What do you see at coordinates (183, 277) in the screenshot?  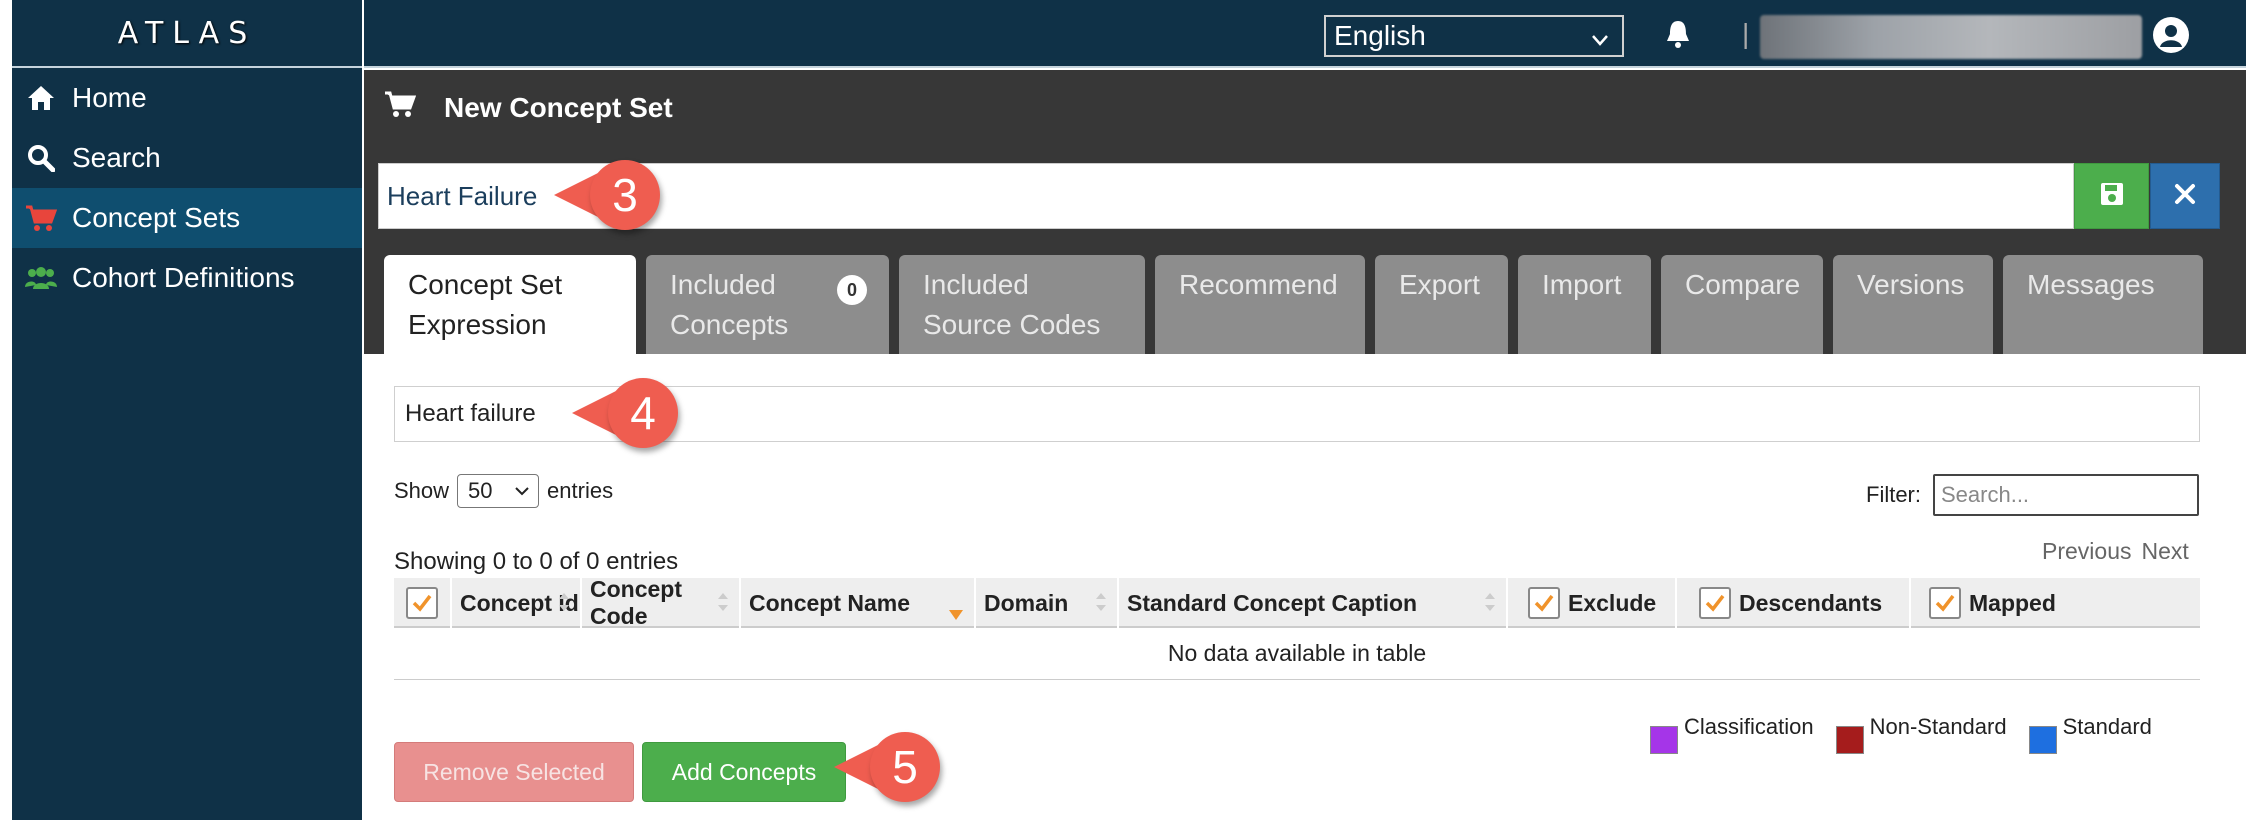 I see `sidebar-item-label: Cohort Definitions` at bounding box center [183, 277].